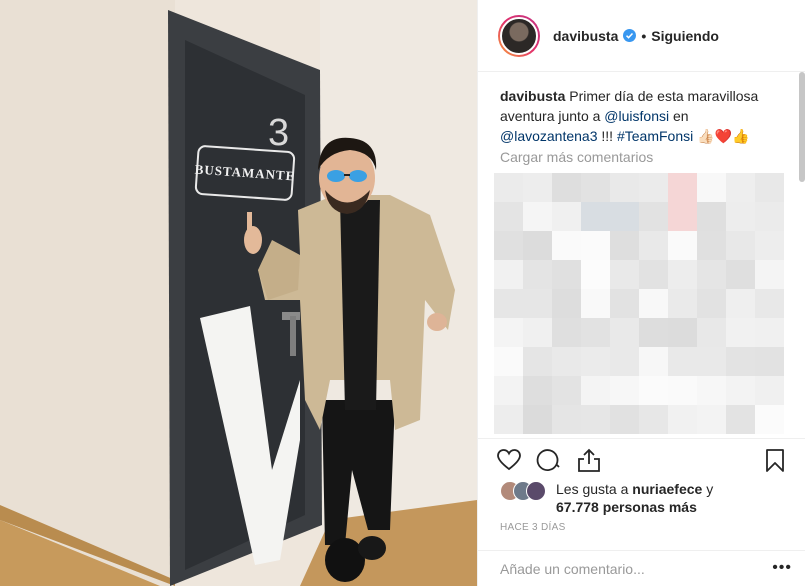 The width and height of the screenshot is (805, 586). Describe the element at coordinates (641, 458) in the screenshot. I see `action-bar` at that location.